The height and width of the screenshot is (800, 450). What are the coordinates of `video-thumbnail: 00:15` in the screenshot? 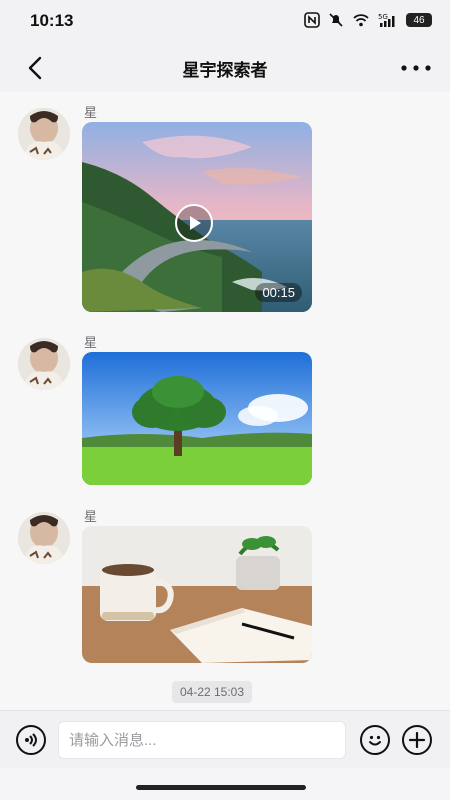 It's located at (197, 217).